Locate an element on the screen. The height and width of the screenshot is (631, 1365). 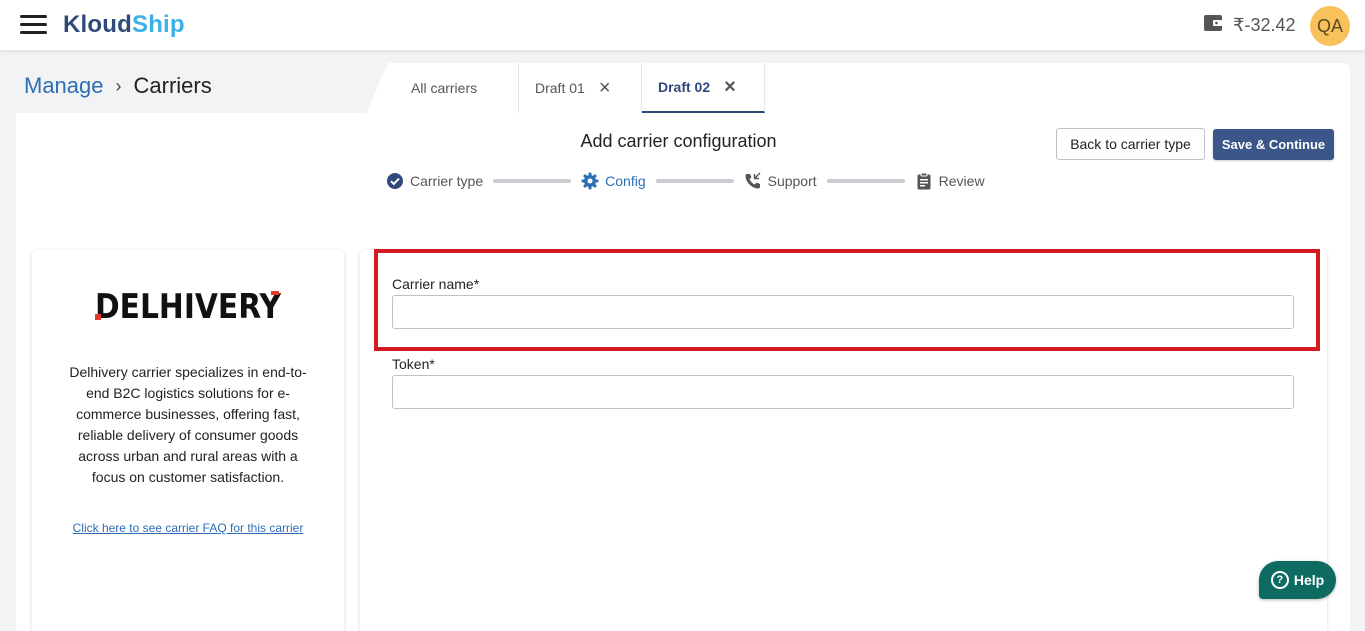
app-logo: KloudShip is located at coordinates (124, 25).